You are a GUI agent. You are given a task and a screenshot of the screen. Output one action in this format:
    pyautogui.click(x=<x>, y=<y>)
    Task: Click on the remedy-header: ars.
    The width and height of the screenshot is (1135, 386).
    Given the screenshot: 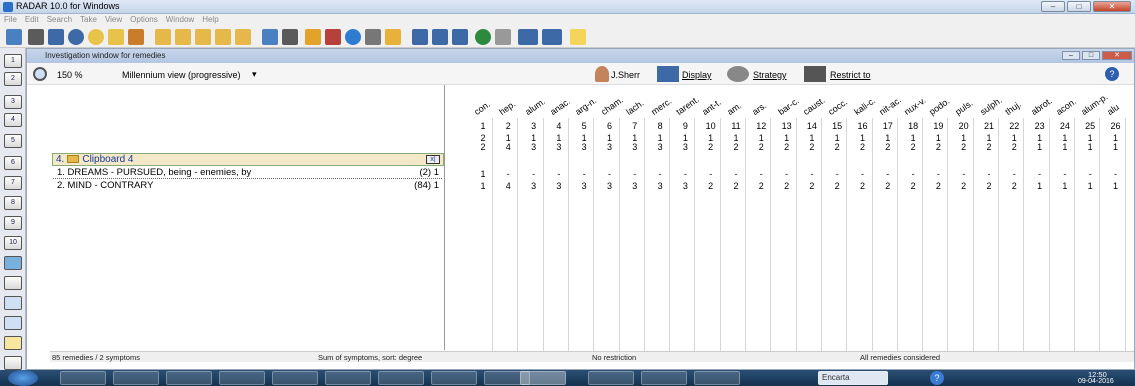 What is the action you would take?
    pyautogui.click(x=760, y=108)
    